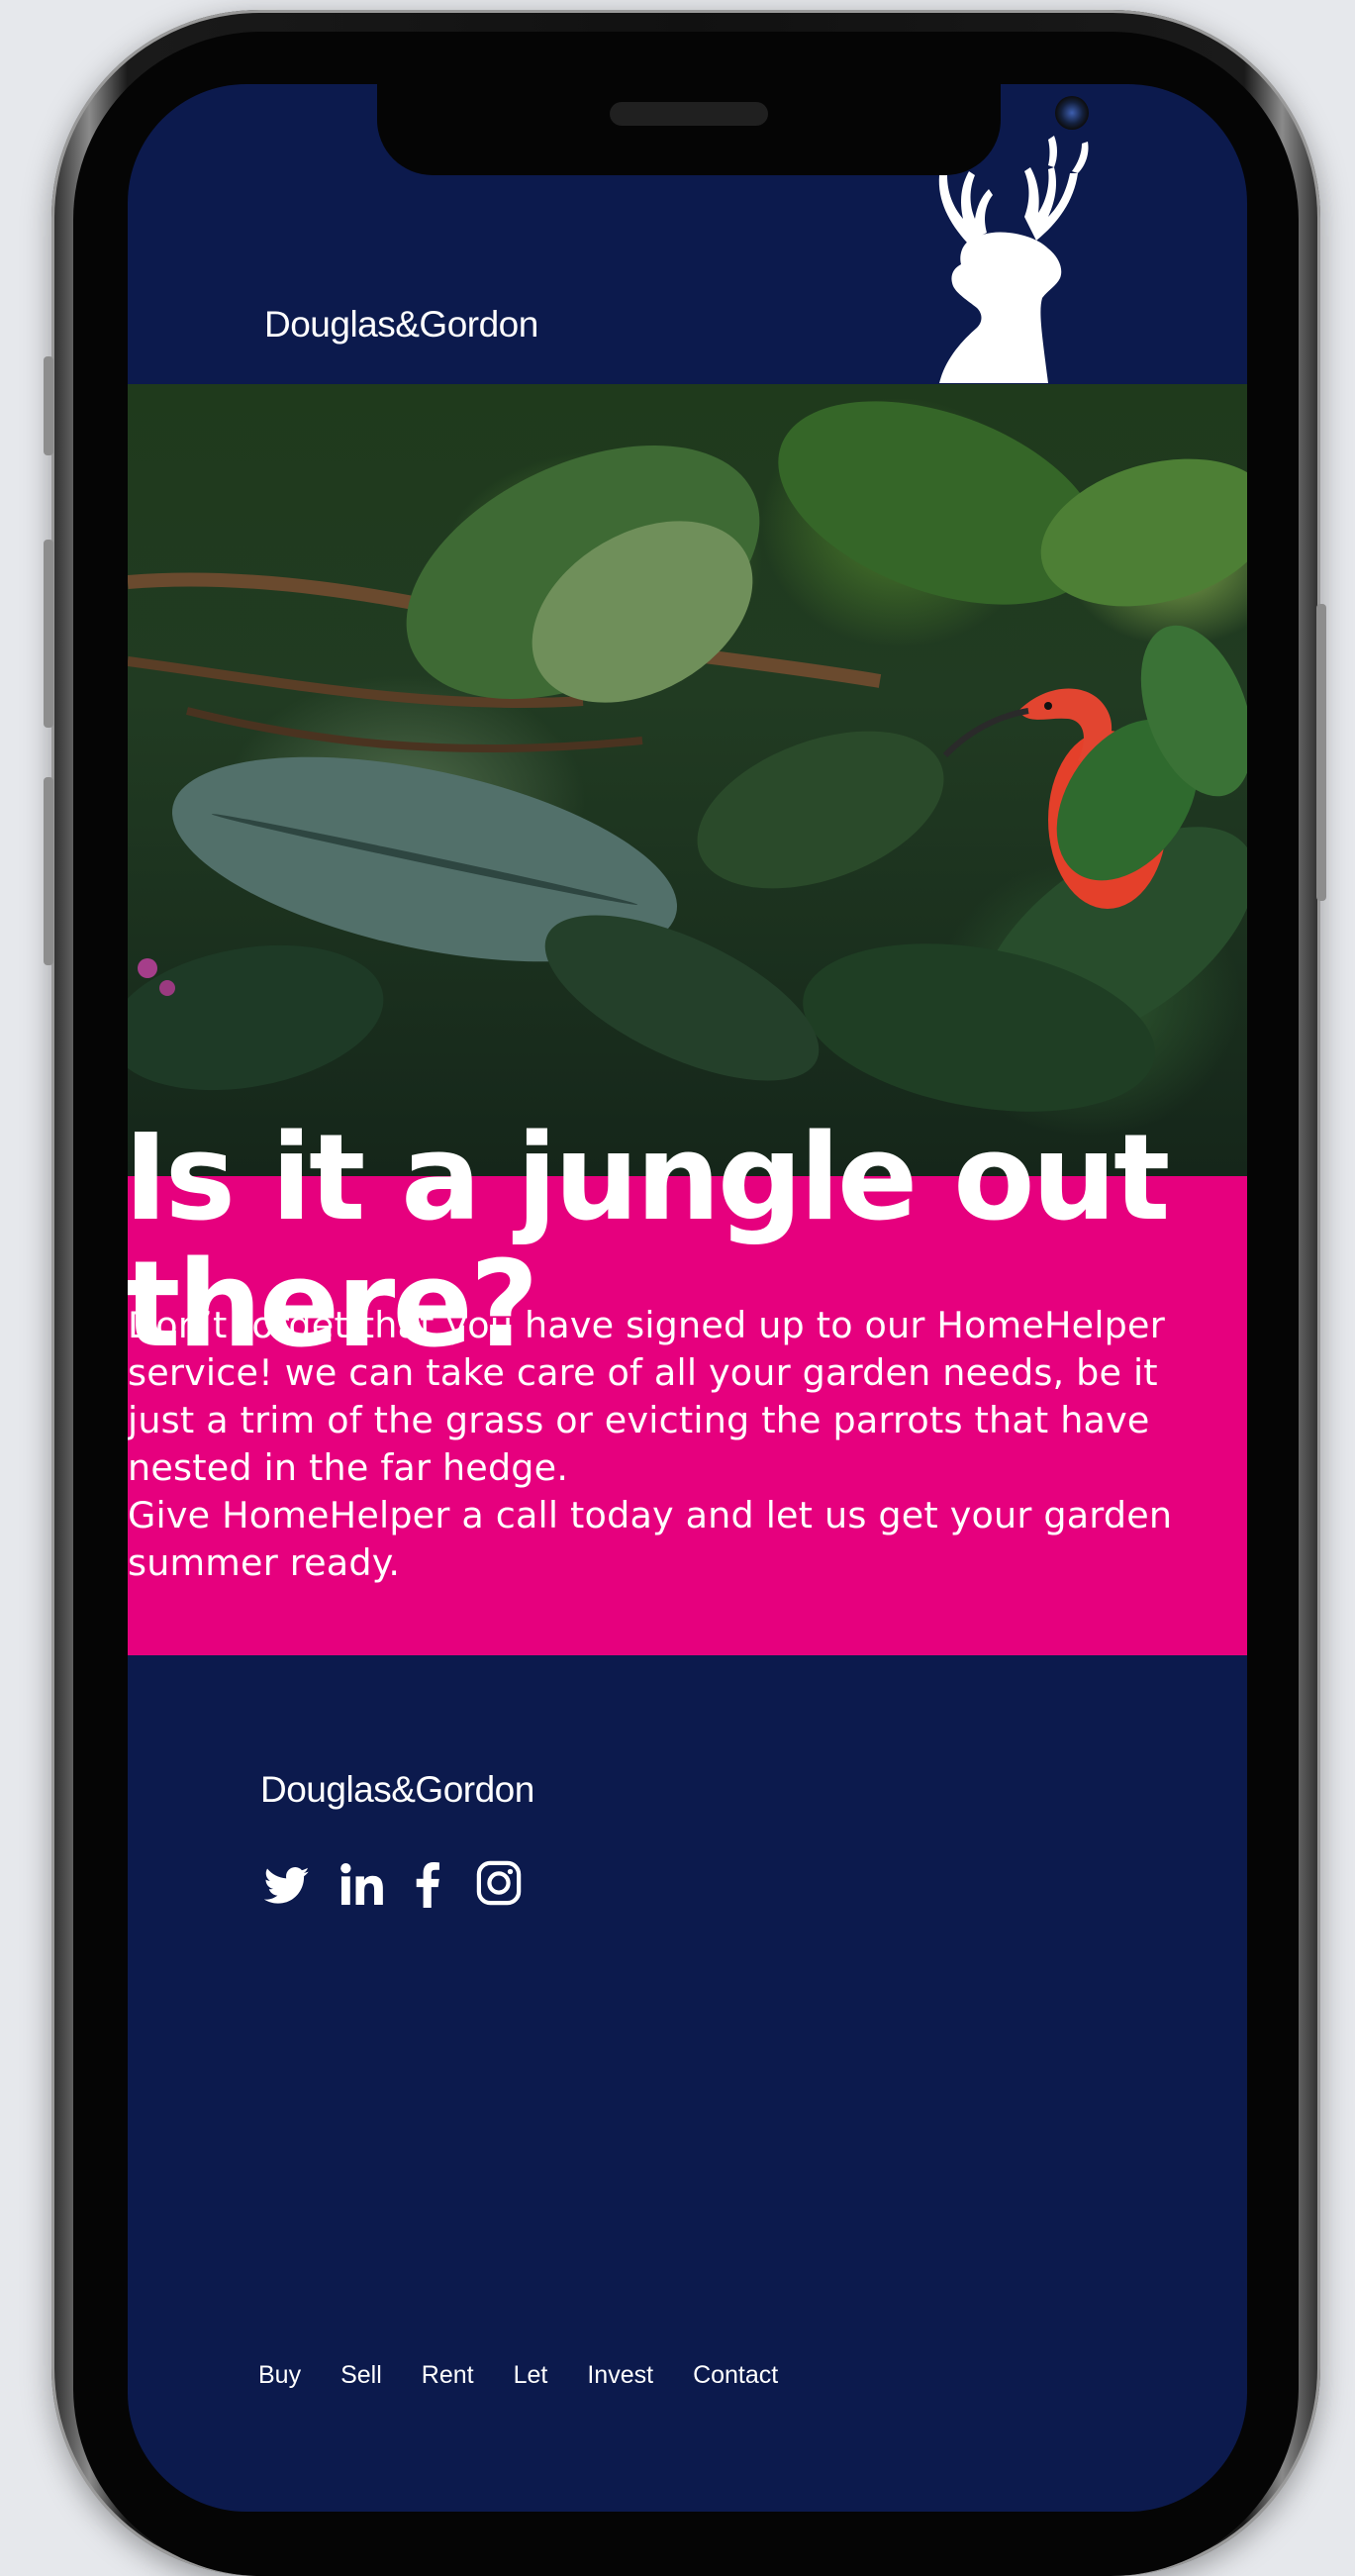  Describe the element at coordinates (265, 1563) in the screenshot. I see `body-line: summer ready.` at that location.